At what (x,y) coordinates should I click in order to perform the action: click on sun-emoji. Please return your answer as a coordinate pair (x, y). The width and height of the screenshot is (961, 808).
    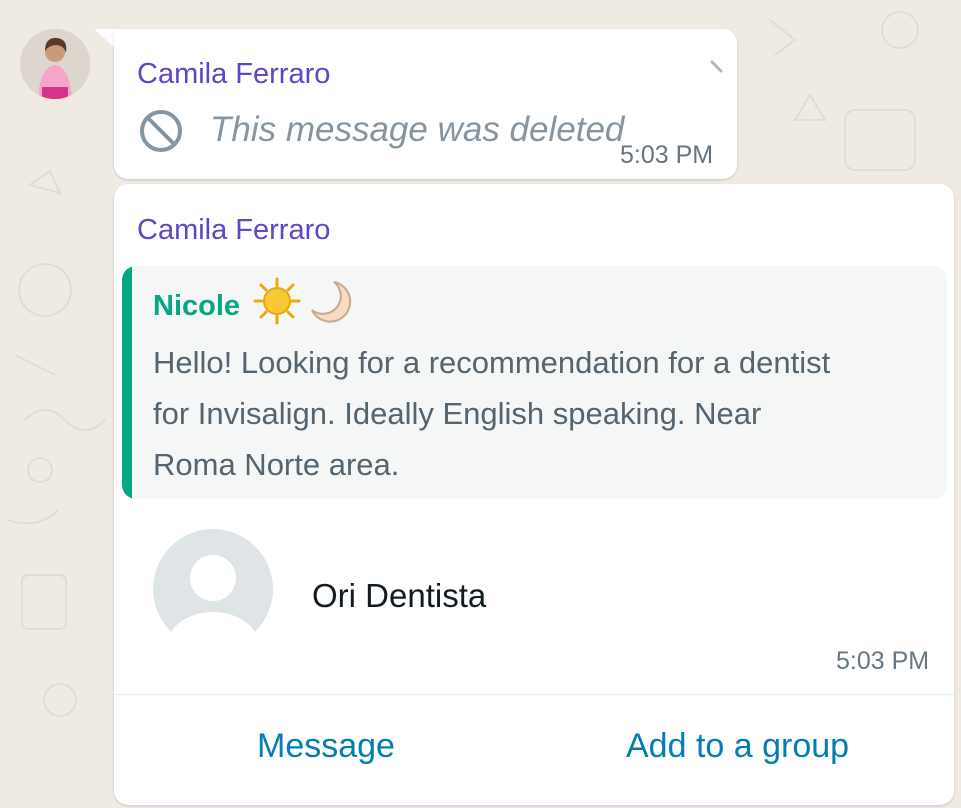
    Looking at the image, I should click on (277, 301).